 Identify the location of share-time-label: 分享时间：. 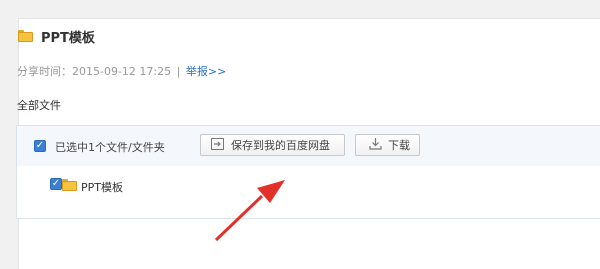
(44, 71).